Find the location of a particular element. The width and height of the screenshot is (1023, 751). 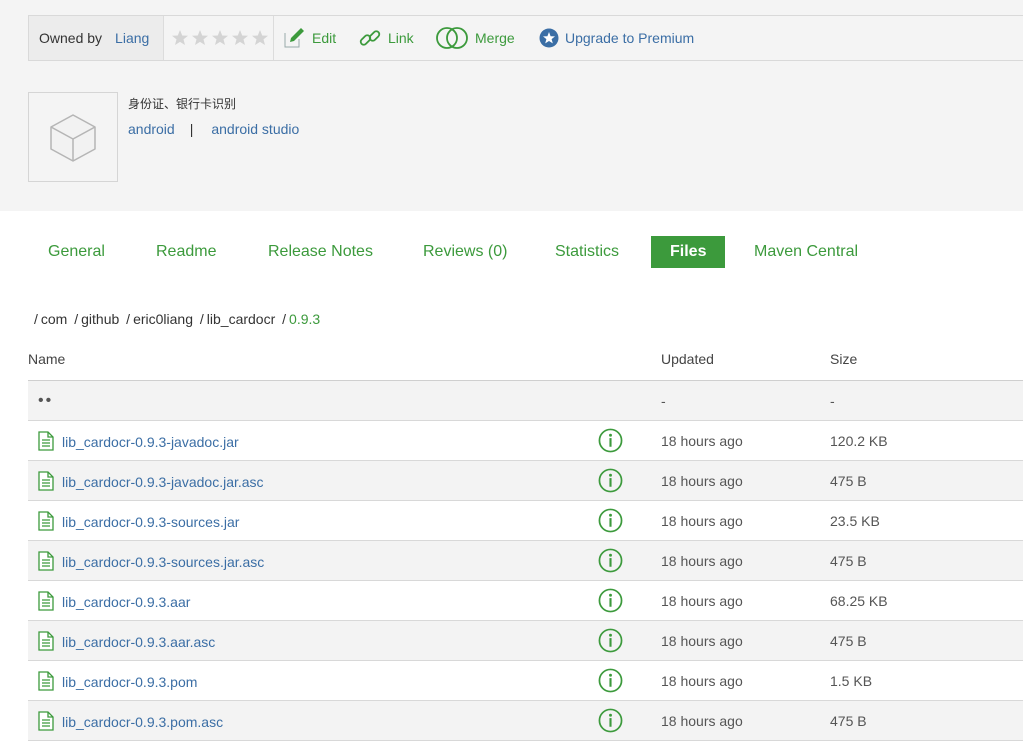

rating-stars is located at coordinates (219, 38).